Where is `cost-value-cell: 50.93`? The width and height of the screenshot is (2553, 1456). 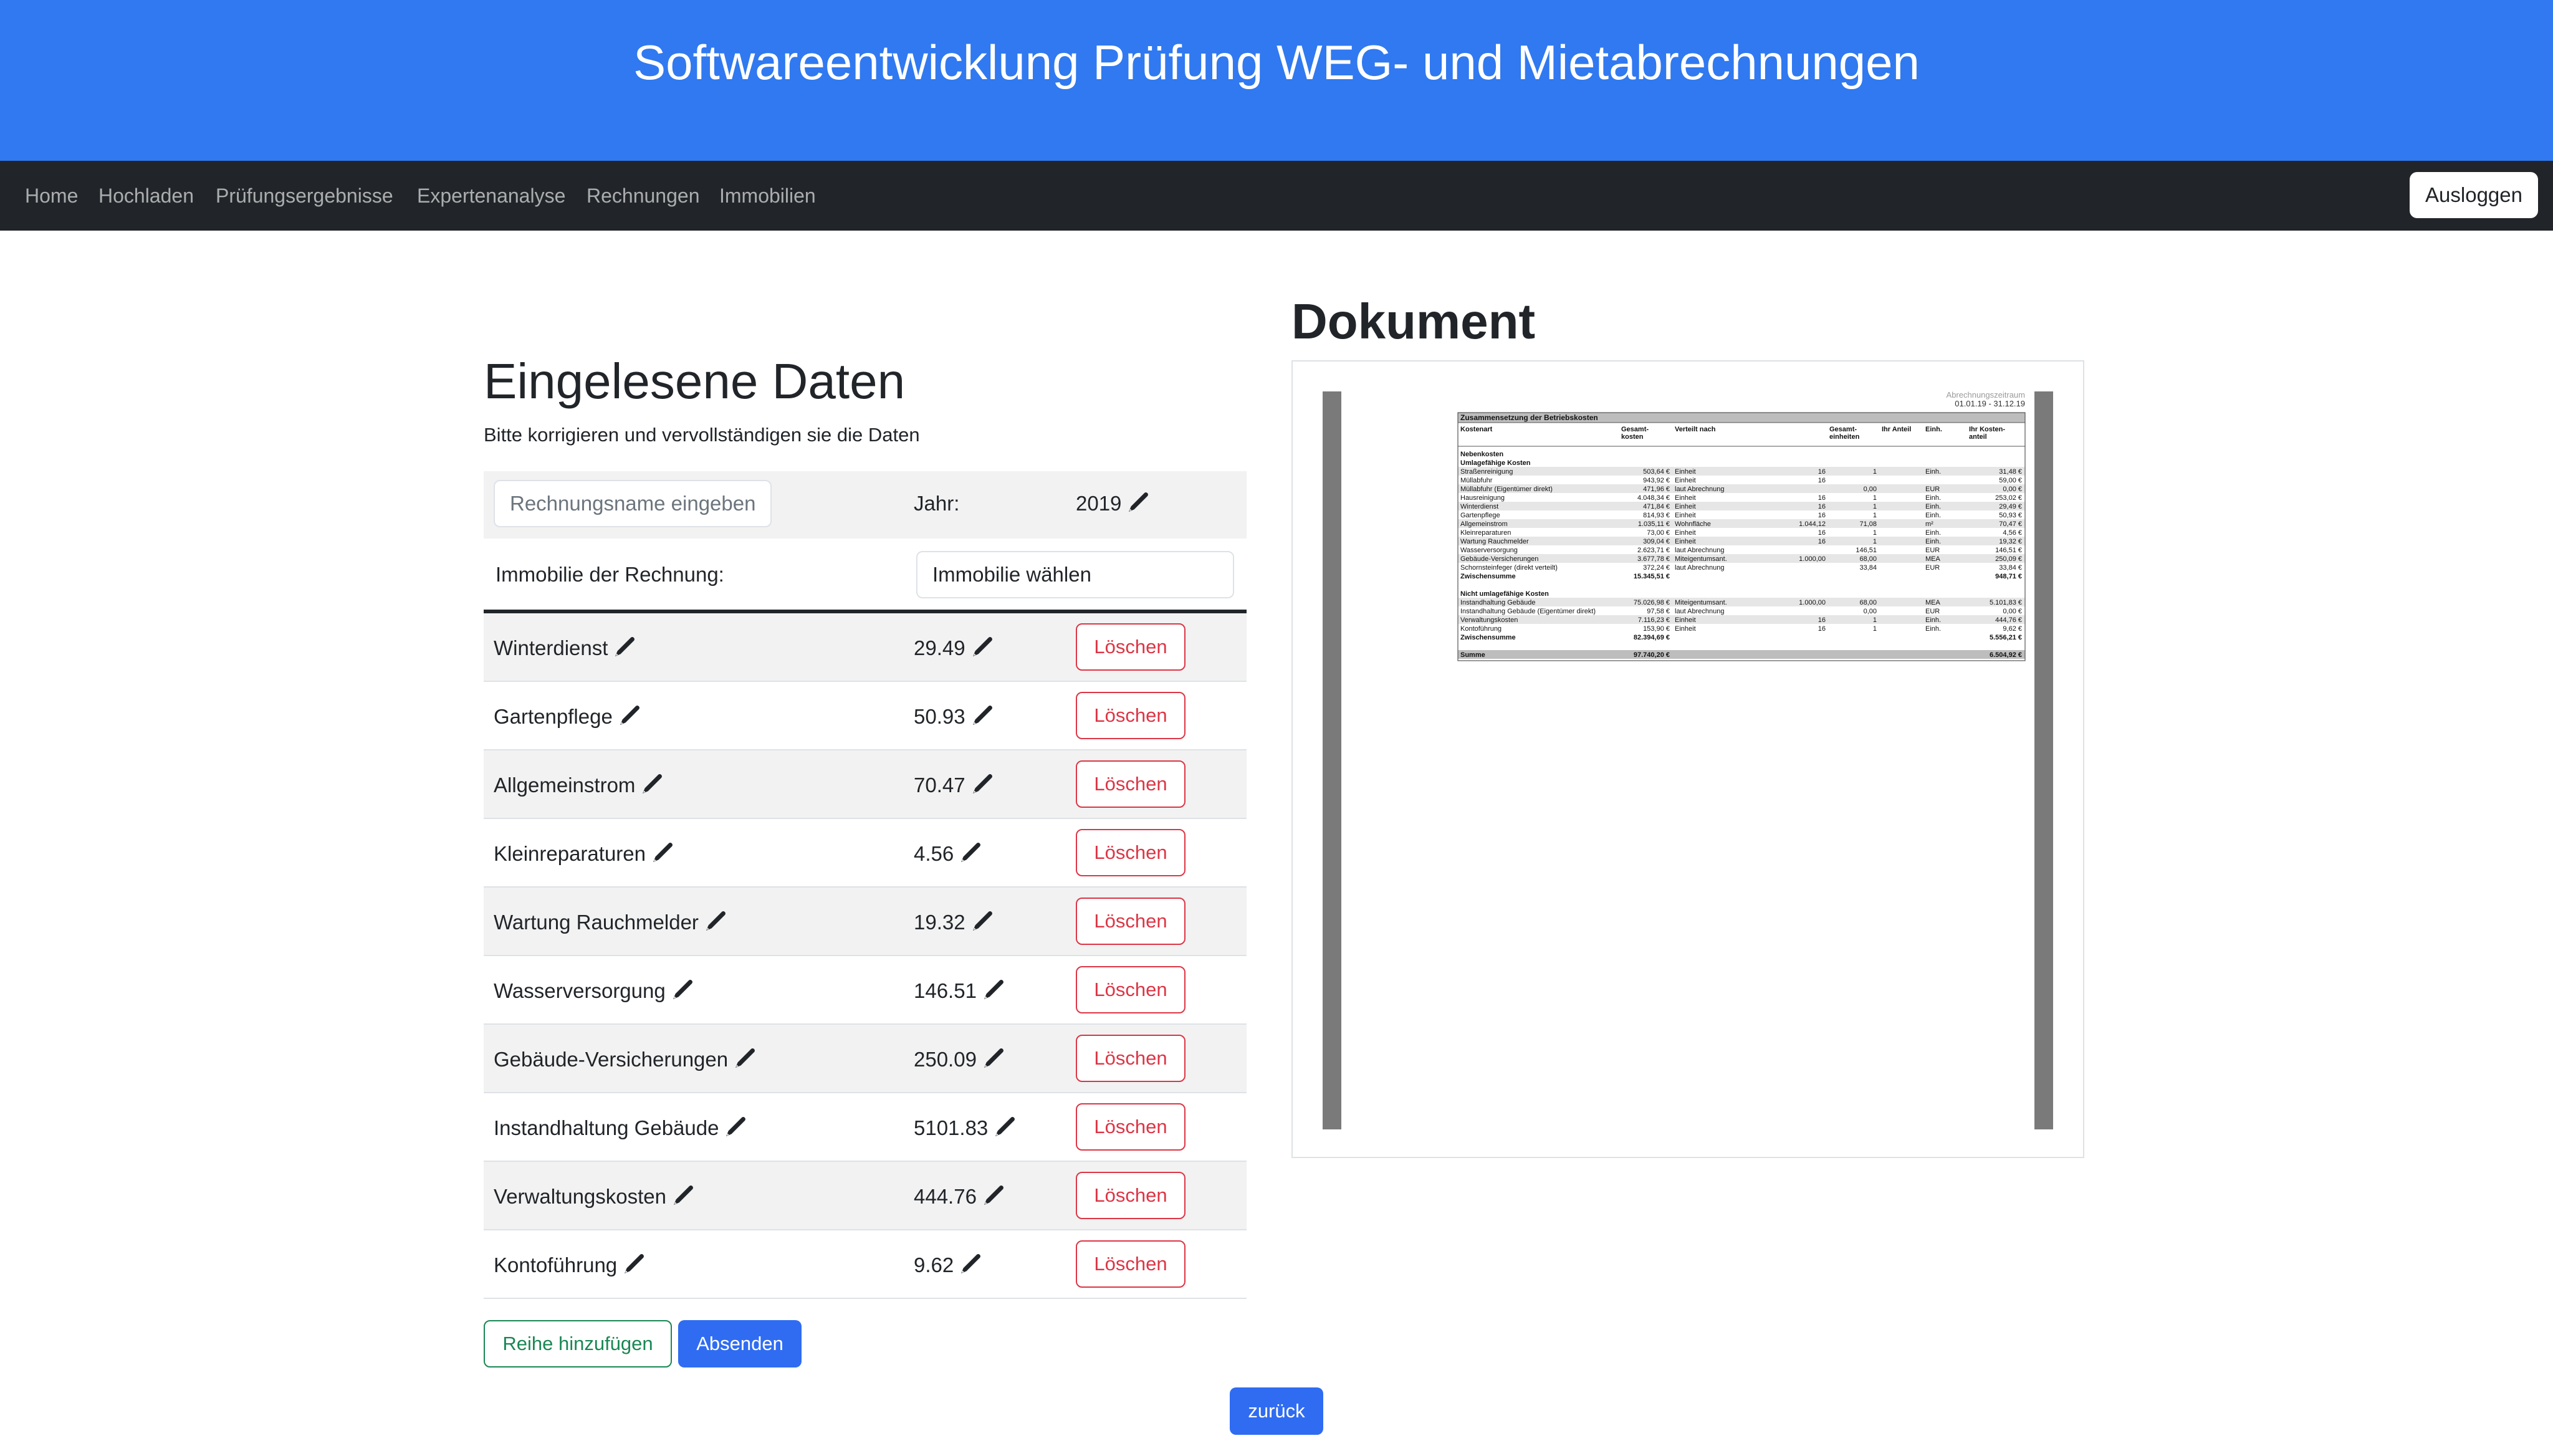 cost-value-cell: 50.93 is located at coordinates (953, 716).